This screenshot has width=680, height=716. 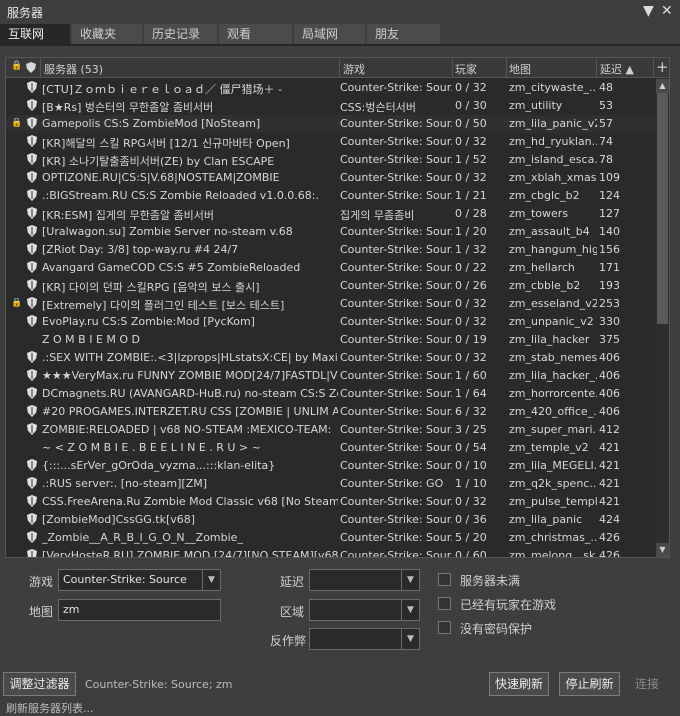 What do you see at coordinates (392, 483) in the screenshot?
I see `server-game: Counter-Strike: GO` at bounding box center [392, 483].